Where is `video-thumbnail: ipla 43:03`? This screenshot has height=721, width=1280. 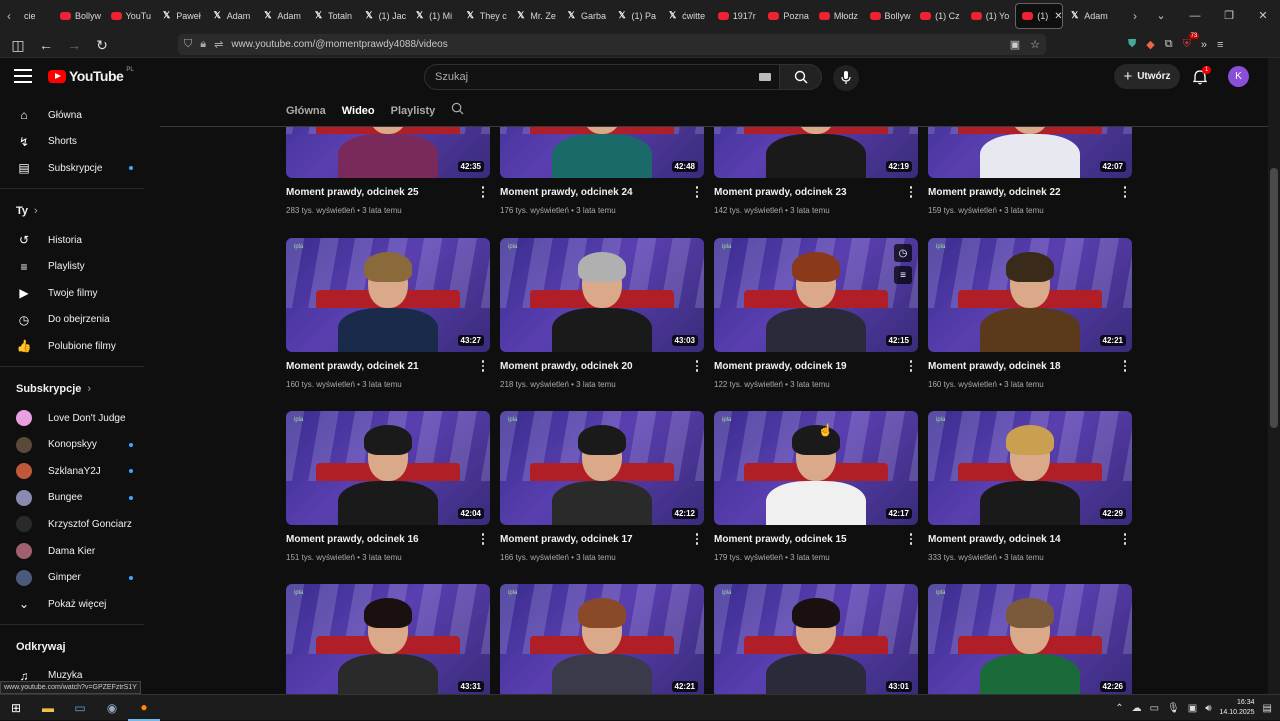
video-thumbnail: ipla 43:03 is located at coordinates (602, 295).